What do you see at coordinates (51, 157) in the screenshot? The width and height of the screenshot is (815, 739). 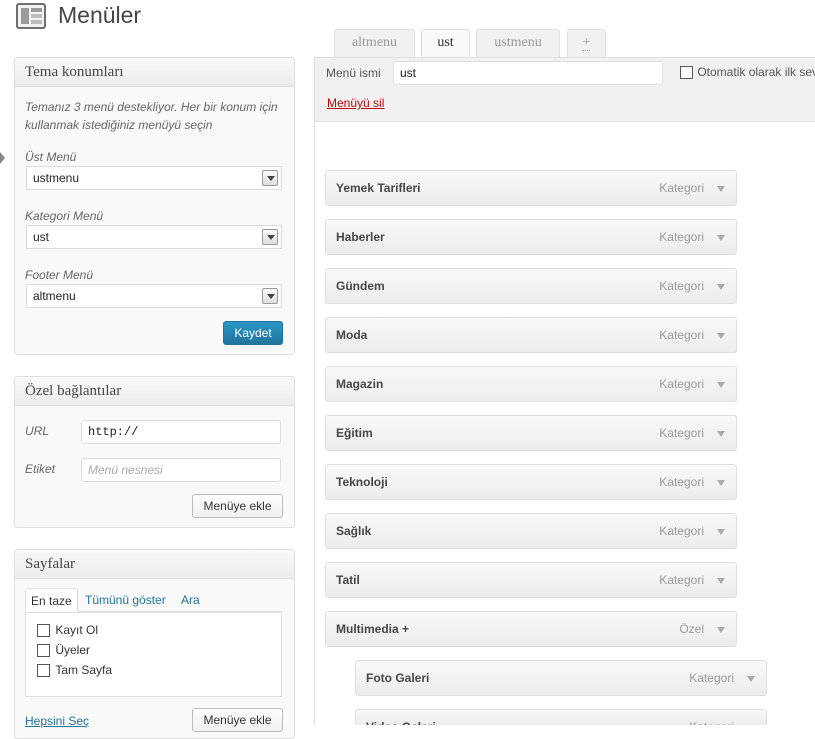 I see `location-label-top: Üst Menü` at bounding box center [51, 157].